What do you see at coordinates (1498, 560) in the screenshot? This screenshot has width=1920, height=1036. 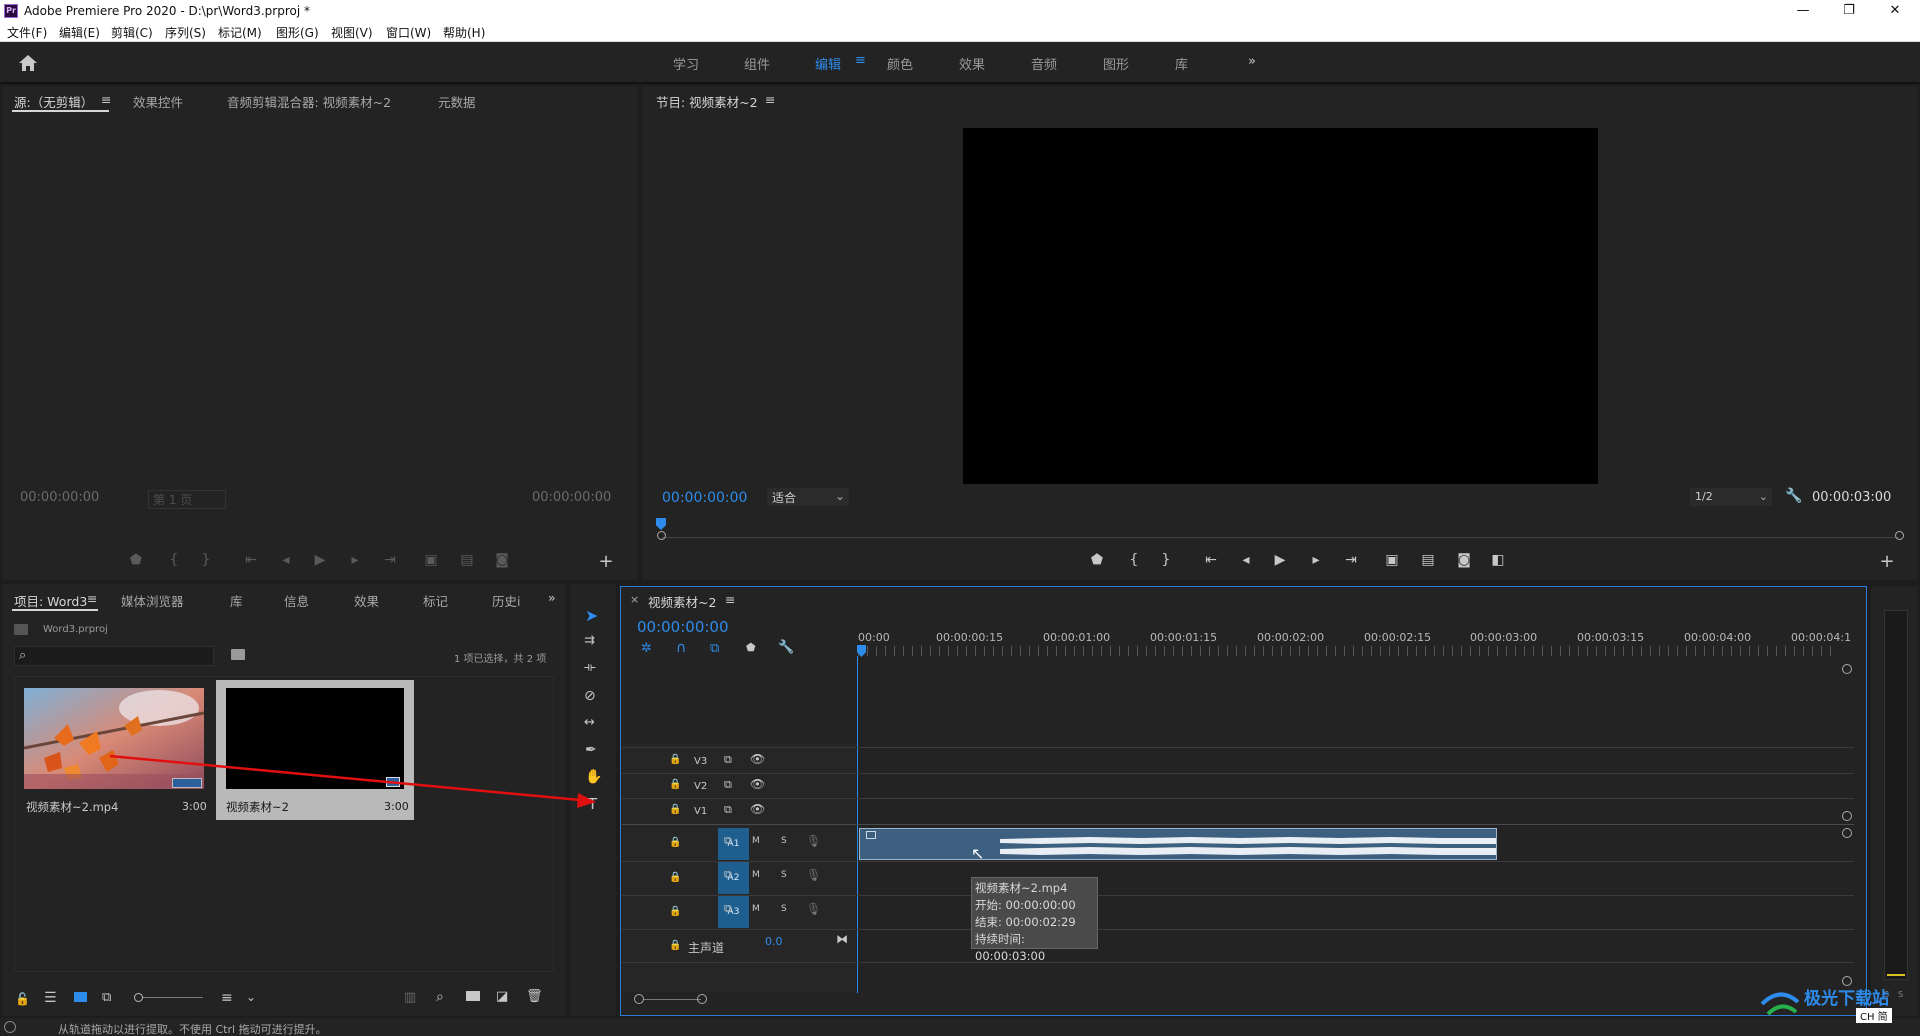 I see `comparison-view-icon: ◧` at bounding box center [1498, 560].